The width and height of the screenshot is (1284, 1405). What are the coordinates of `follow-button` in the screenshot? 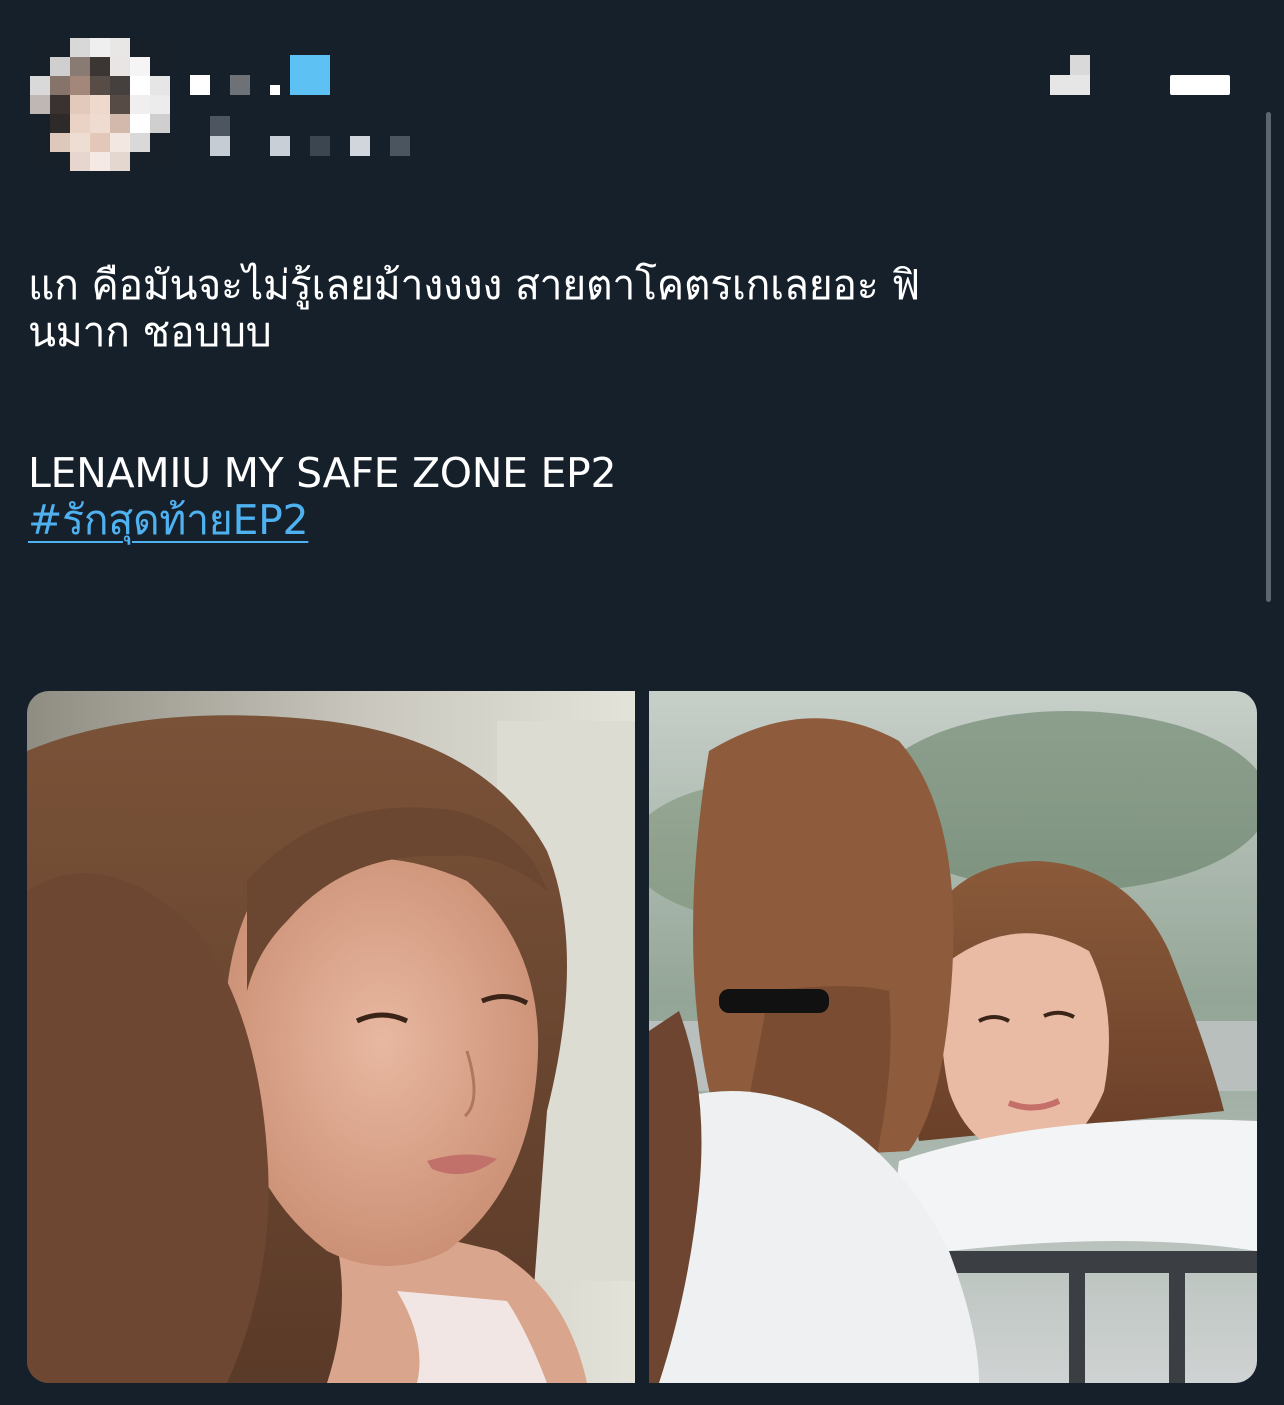 It's located at (1200, 85).